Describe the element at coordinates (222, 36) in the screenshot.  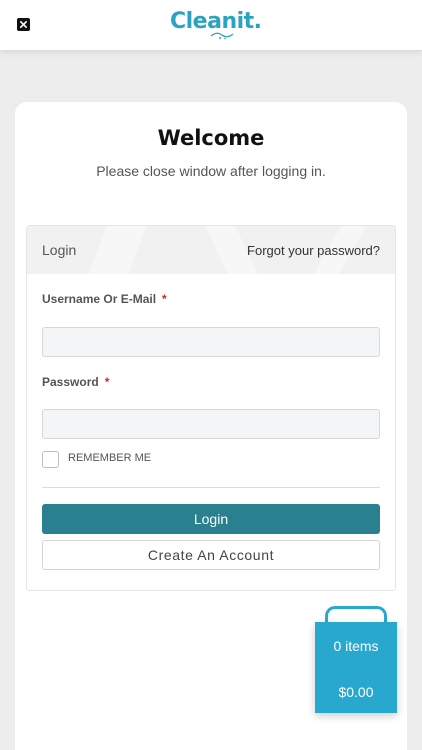
I see `logo-swirl-icon` at that location.